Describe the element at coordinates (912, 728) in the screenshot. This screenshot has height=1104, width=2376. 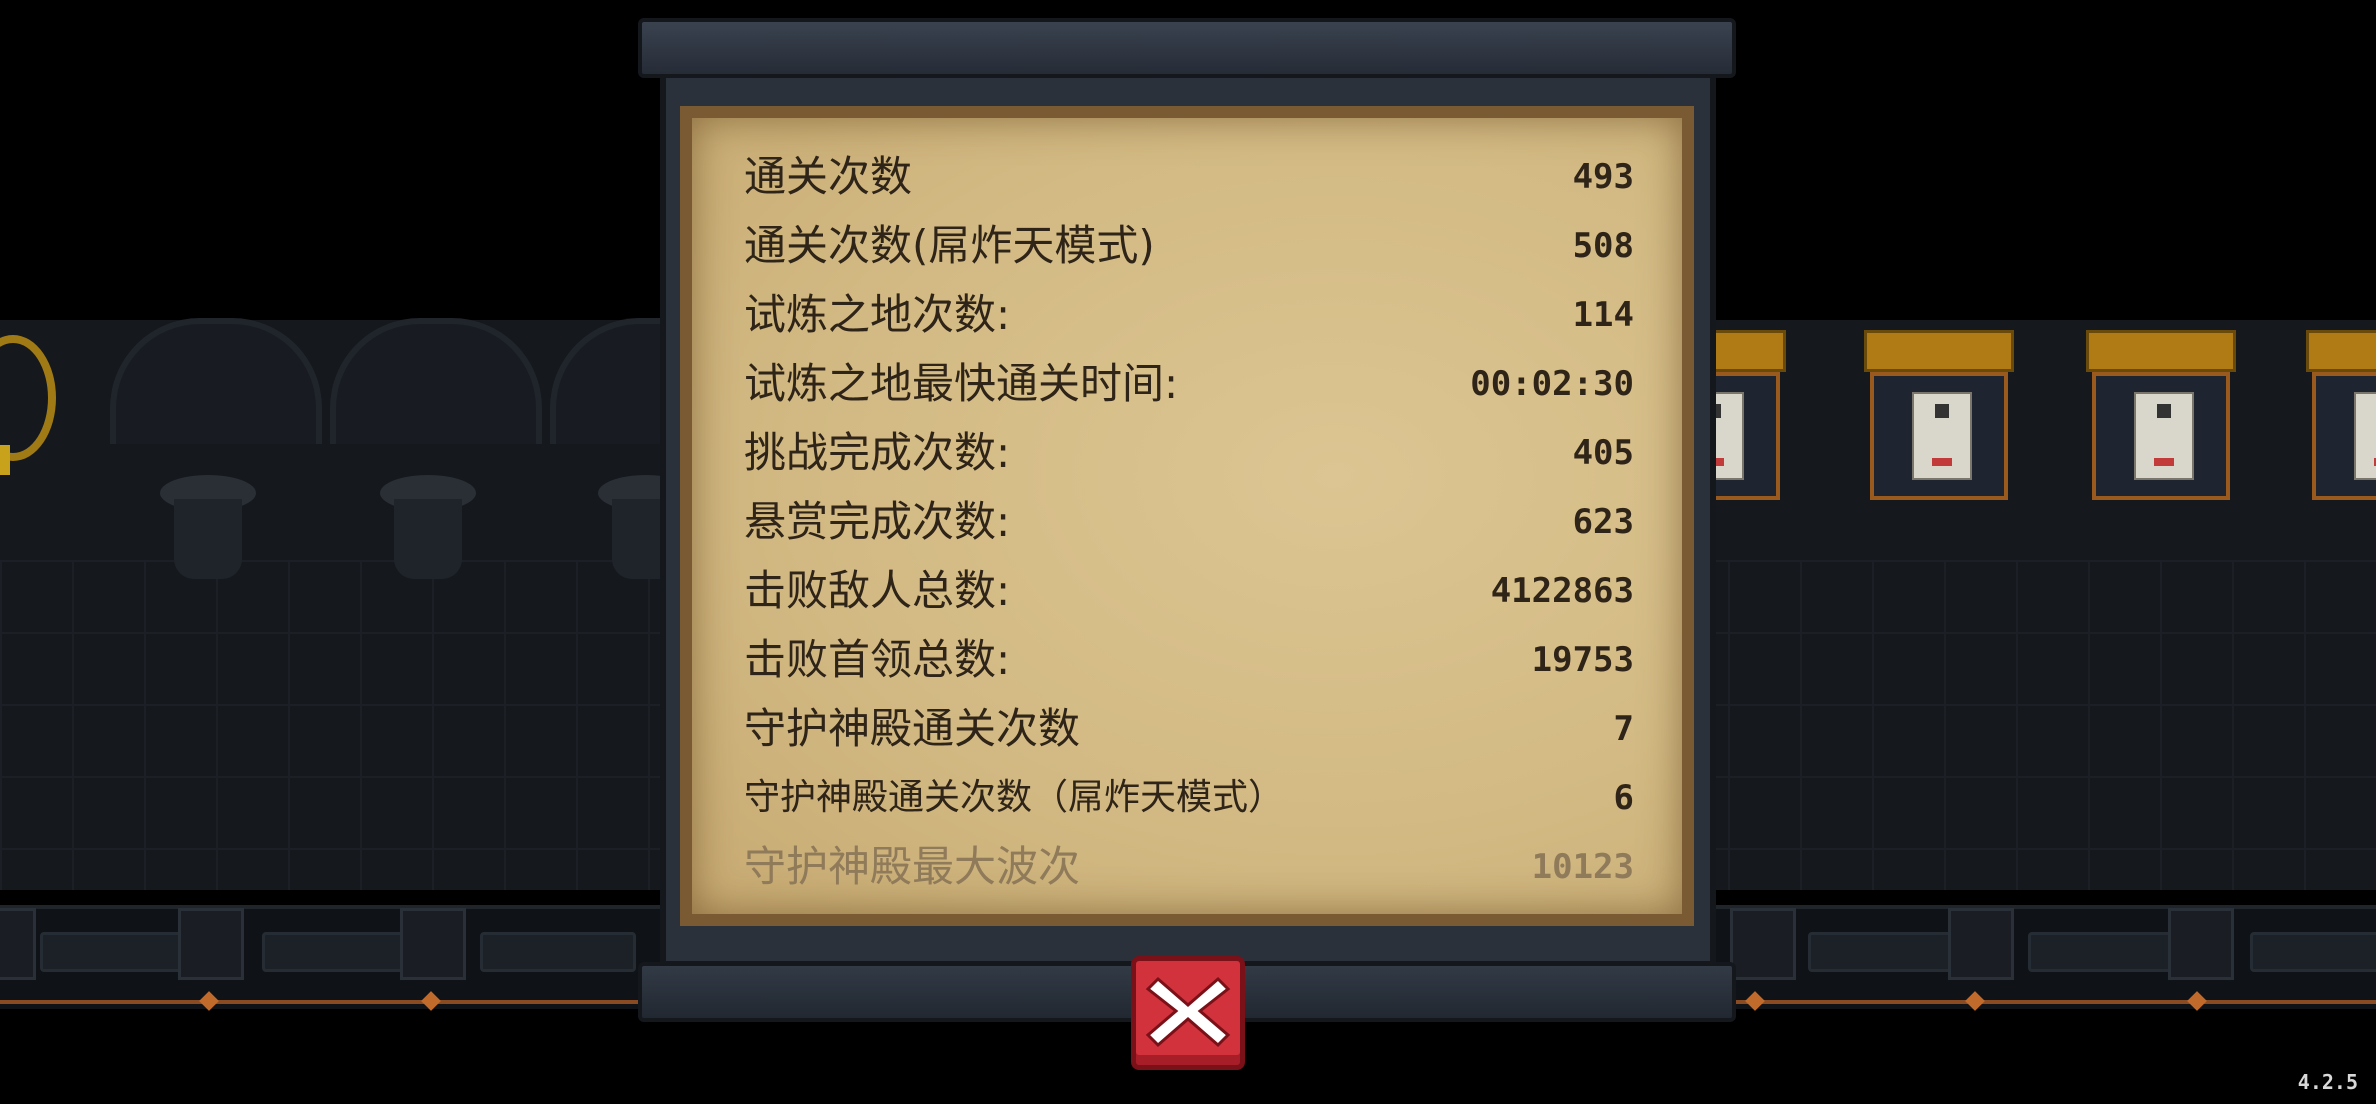
I see `stat-label: 守护神殿通关次数` at that location.